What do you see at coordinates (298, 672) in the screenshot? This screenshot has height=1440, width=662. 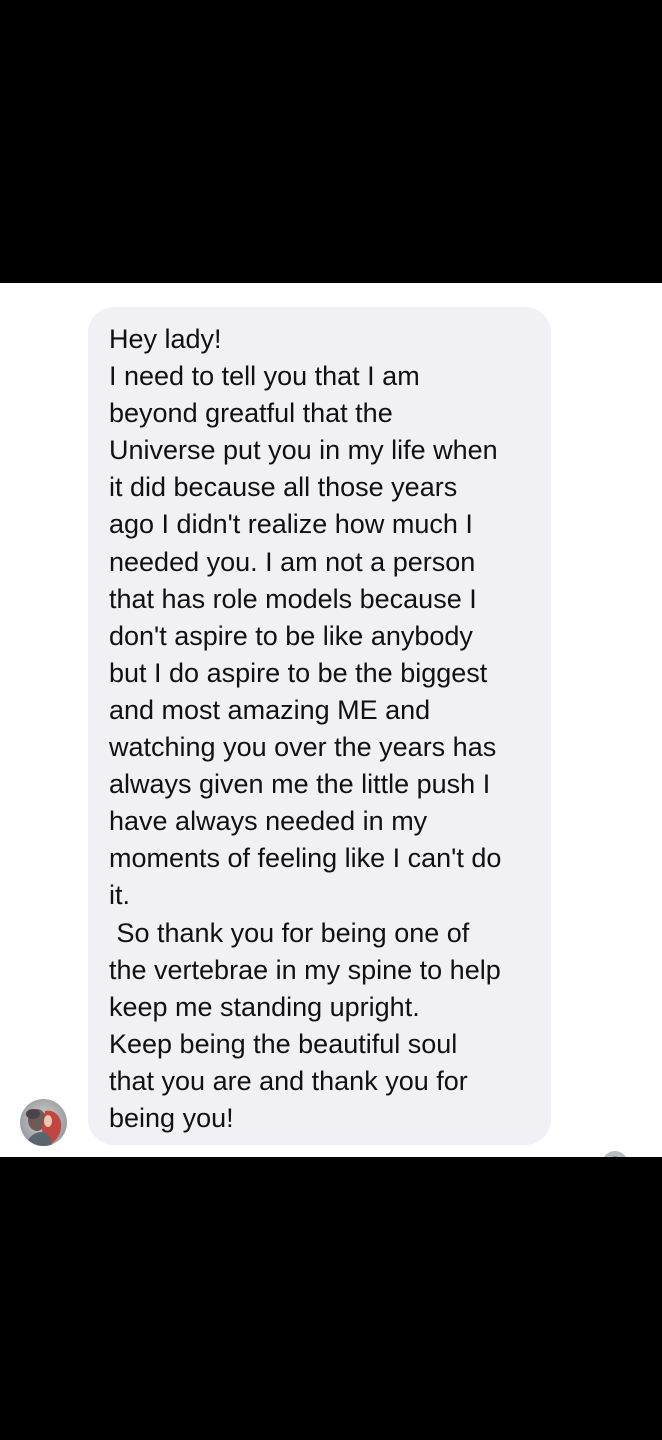 I see `message-line: but I do aspire to be the biggest` at bounding box center [298, 672].